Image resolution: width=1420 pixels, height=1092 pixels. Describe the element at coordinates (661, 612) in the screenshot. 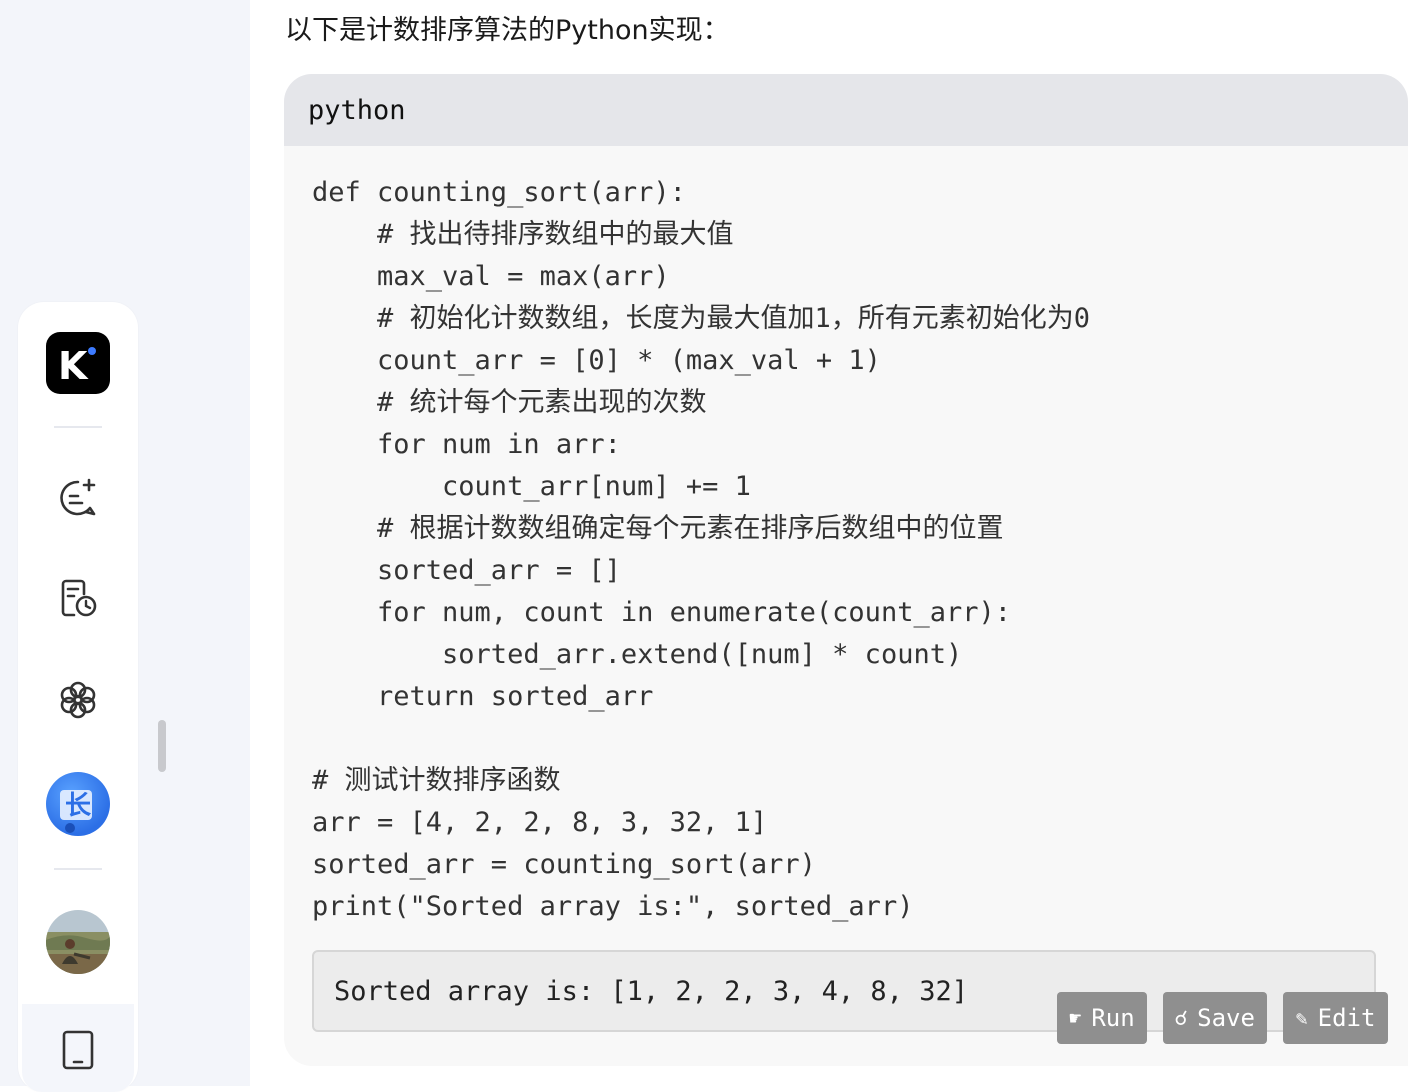

I see `code-line: for num, count in enumerate(count_arr):` at that location.